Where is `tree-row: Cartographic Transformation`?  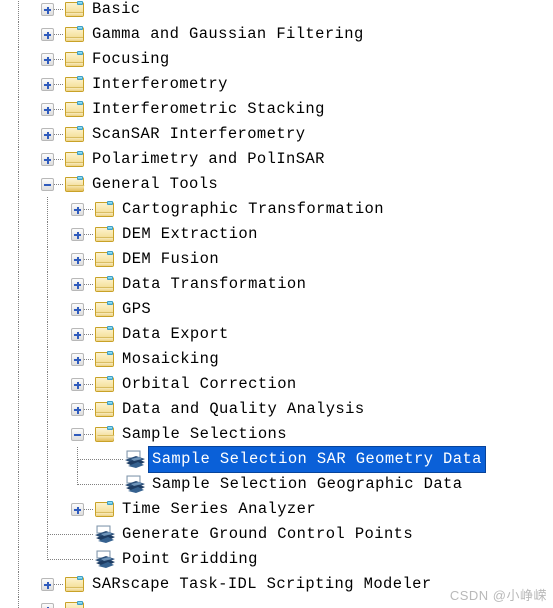 tree-row: Cartographic Transformation is located at coordinates (276, 209).